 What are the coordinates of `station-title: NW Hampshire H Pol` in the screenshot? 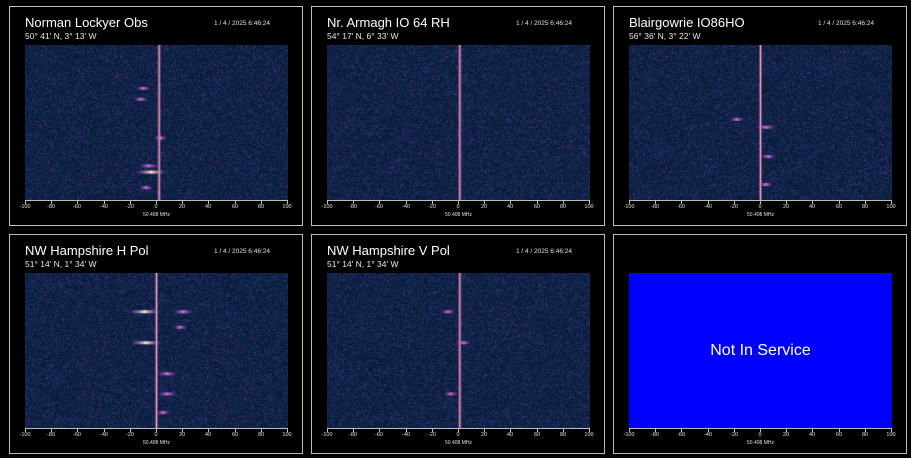 It's located at (87, 250).